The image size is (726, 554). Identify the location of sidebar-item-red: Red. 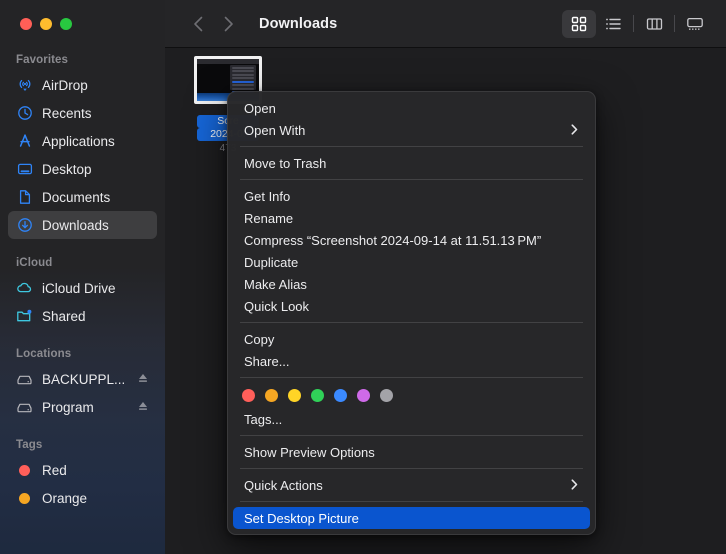
(82, 470).